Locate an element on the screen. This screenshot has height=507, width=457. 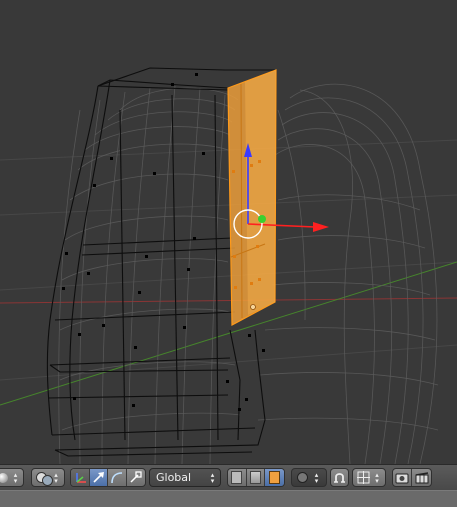
translate-button is located at coordinates (98, 477).